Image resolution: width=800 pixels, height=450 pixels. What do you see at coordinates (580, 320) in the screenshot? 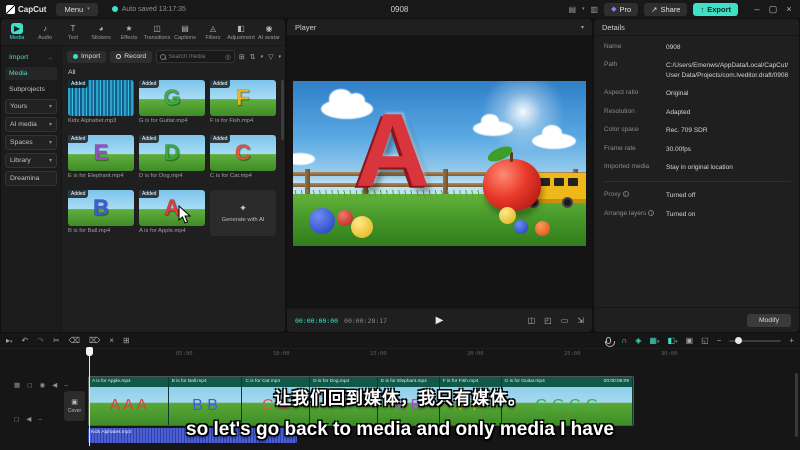
I see `fullscreen-icon: ⇲` at bounding box center [580, 320].